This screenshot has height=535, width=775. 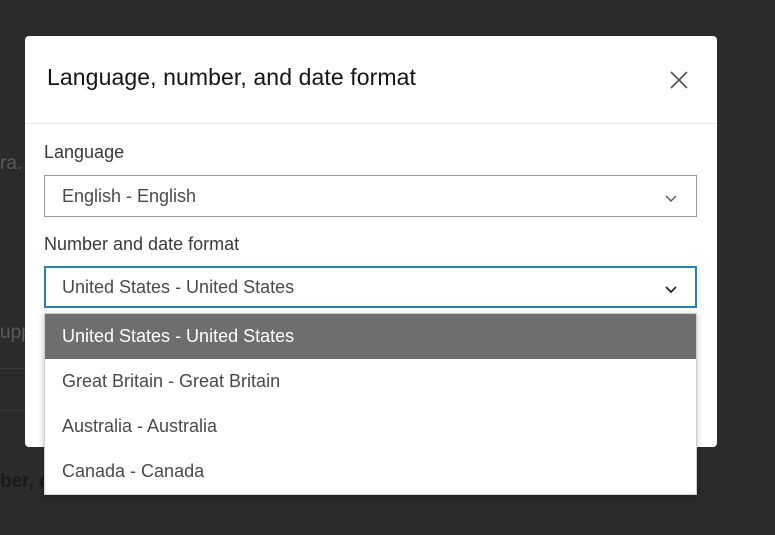 What do you see at coordinates (11, 163) in the screenshot?
I see `background-text-fragment: ra.` at bounding box center [11, 163].